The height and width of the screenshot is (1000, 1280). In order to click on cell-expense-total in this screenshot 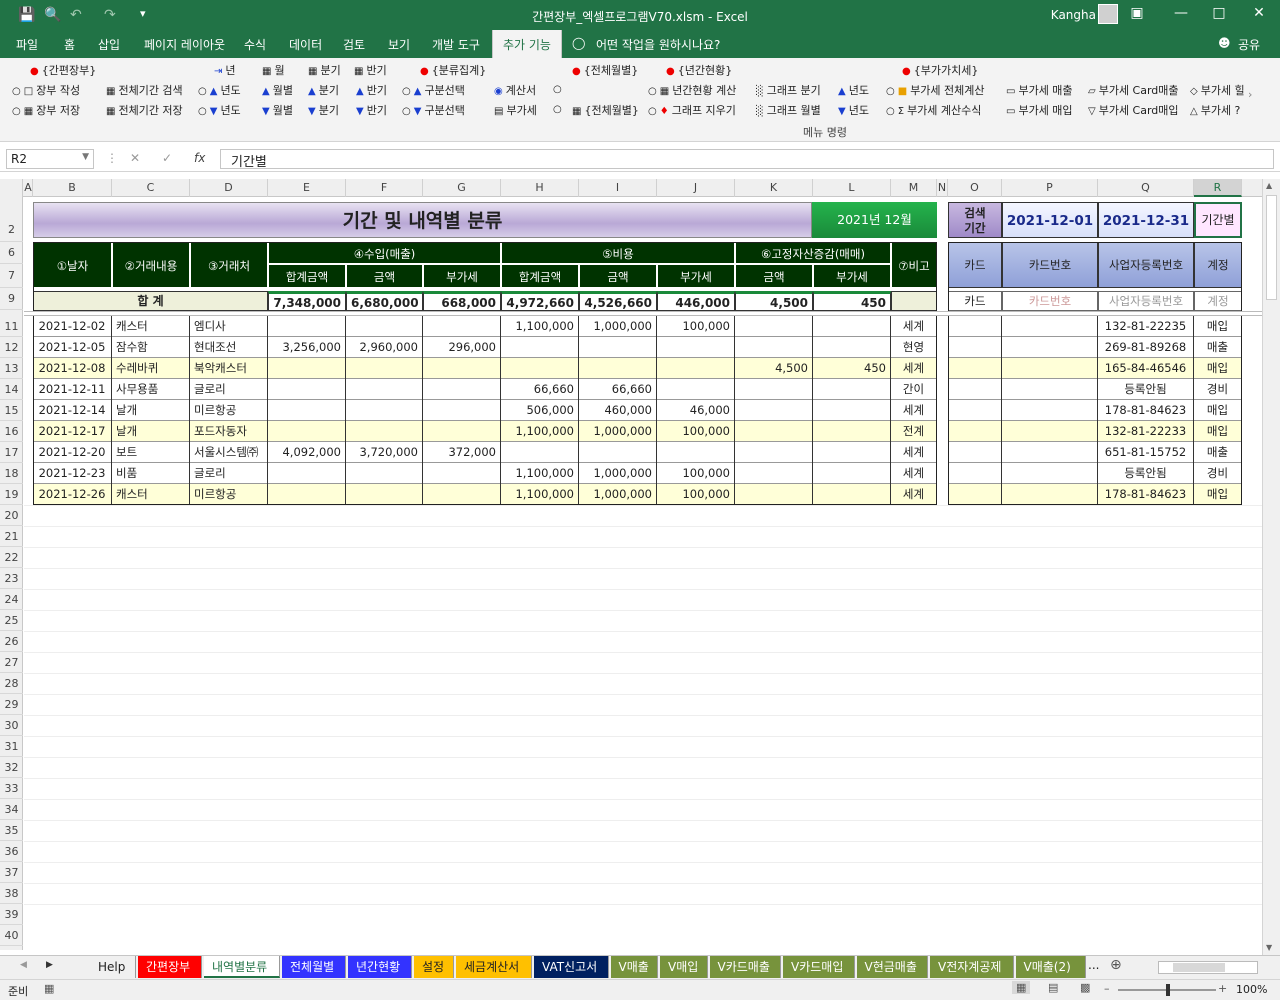, I will do `click(540, 347)`.